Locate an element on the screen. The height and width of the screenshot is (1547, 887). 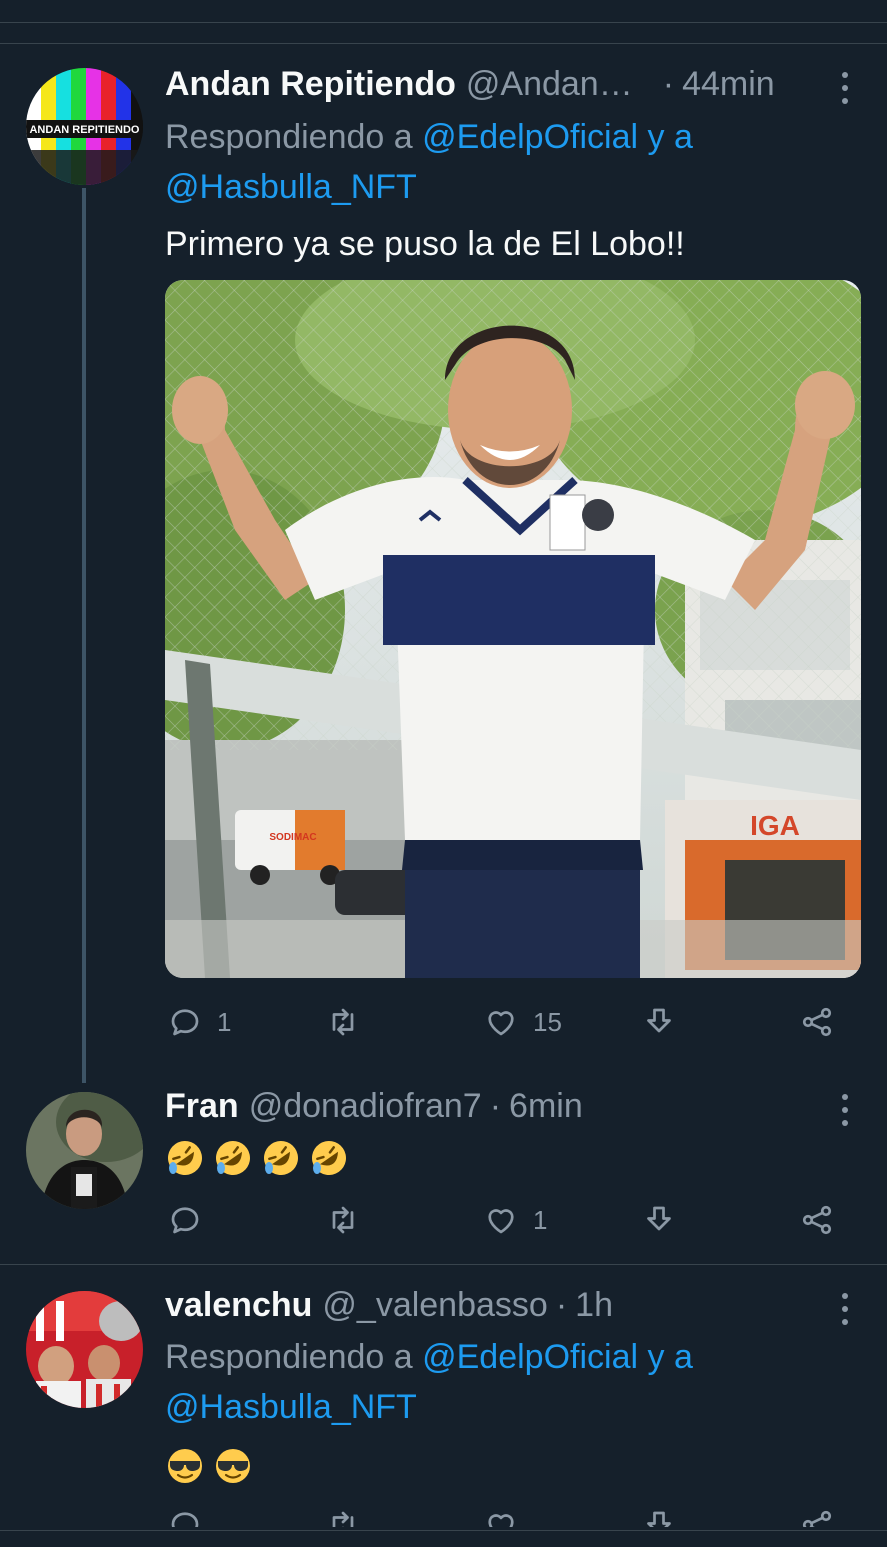
timestamp: 44min is located at coordinates (728, 84).